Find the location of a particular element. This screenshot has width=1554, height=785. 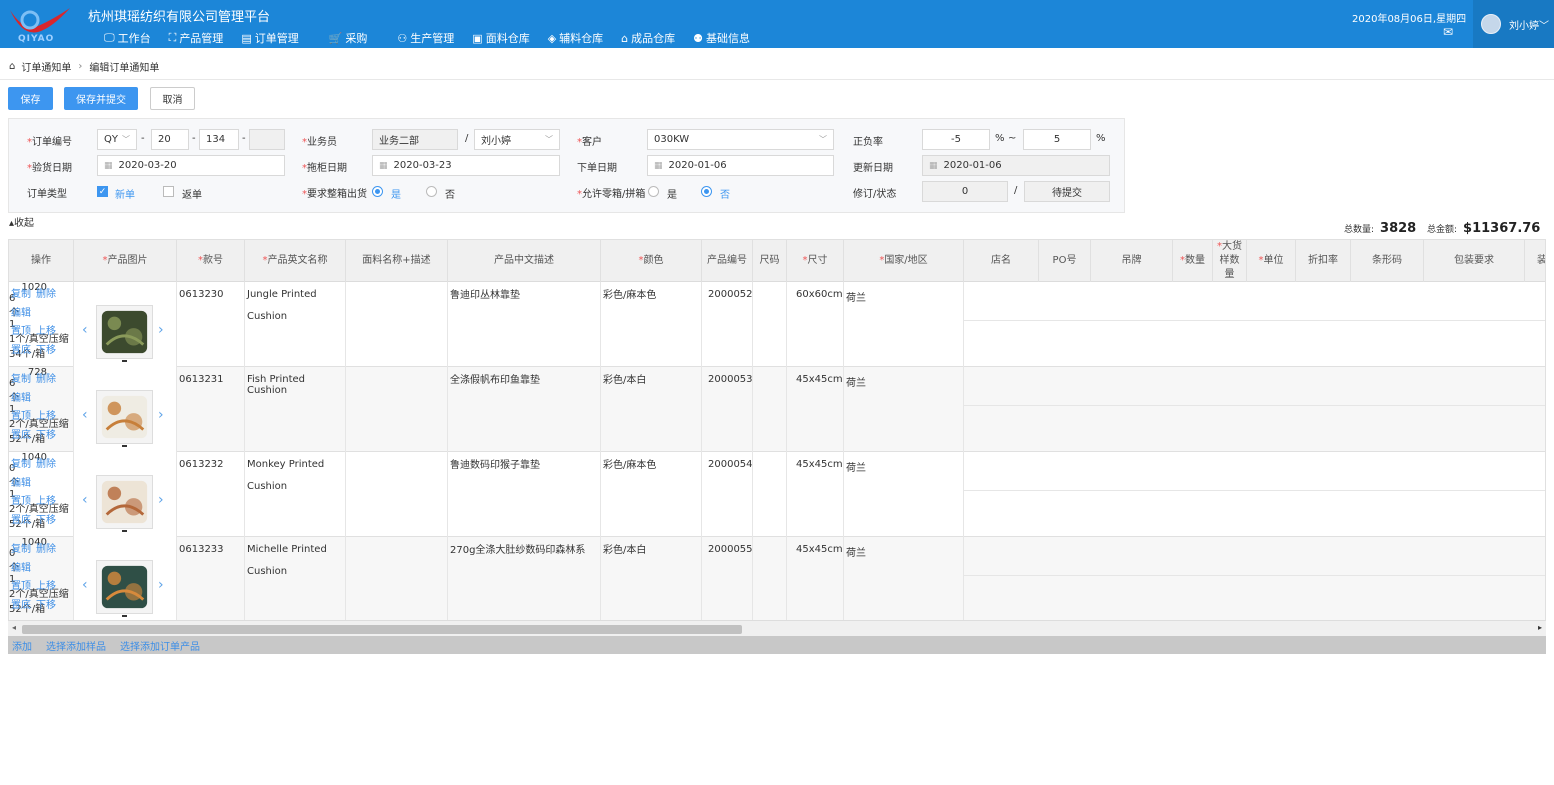

home-icon: ⌂ is located at coordinates (12, 66).